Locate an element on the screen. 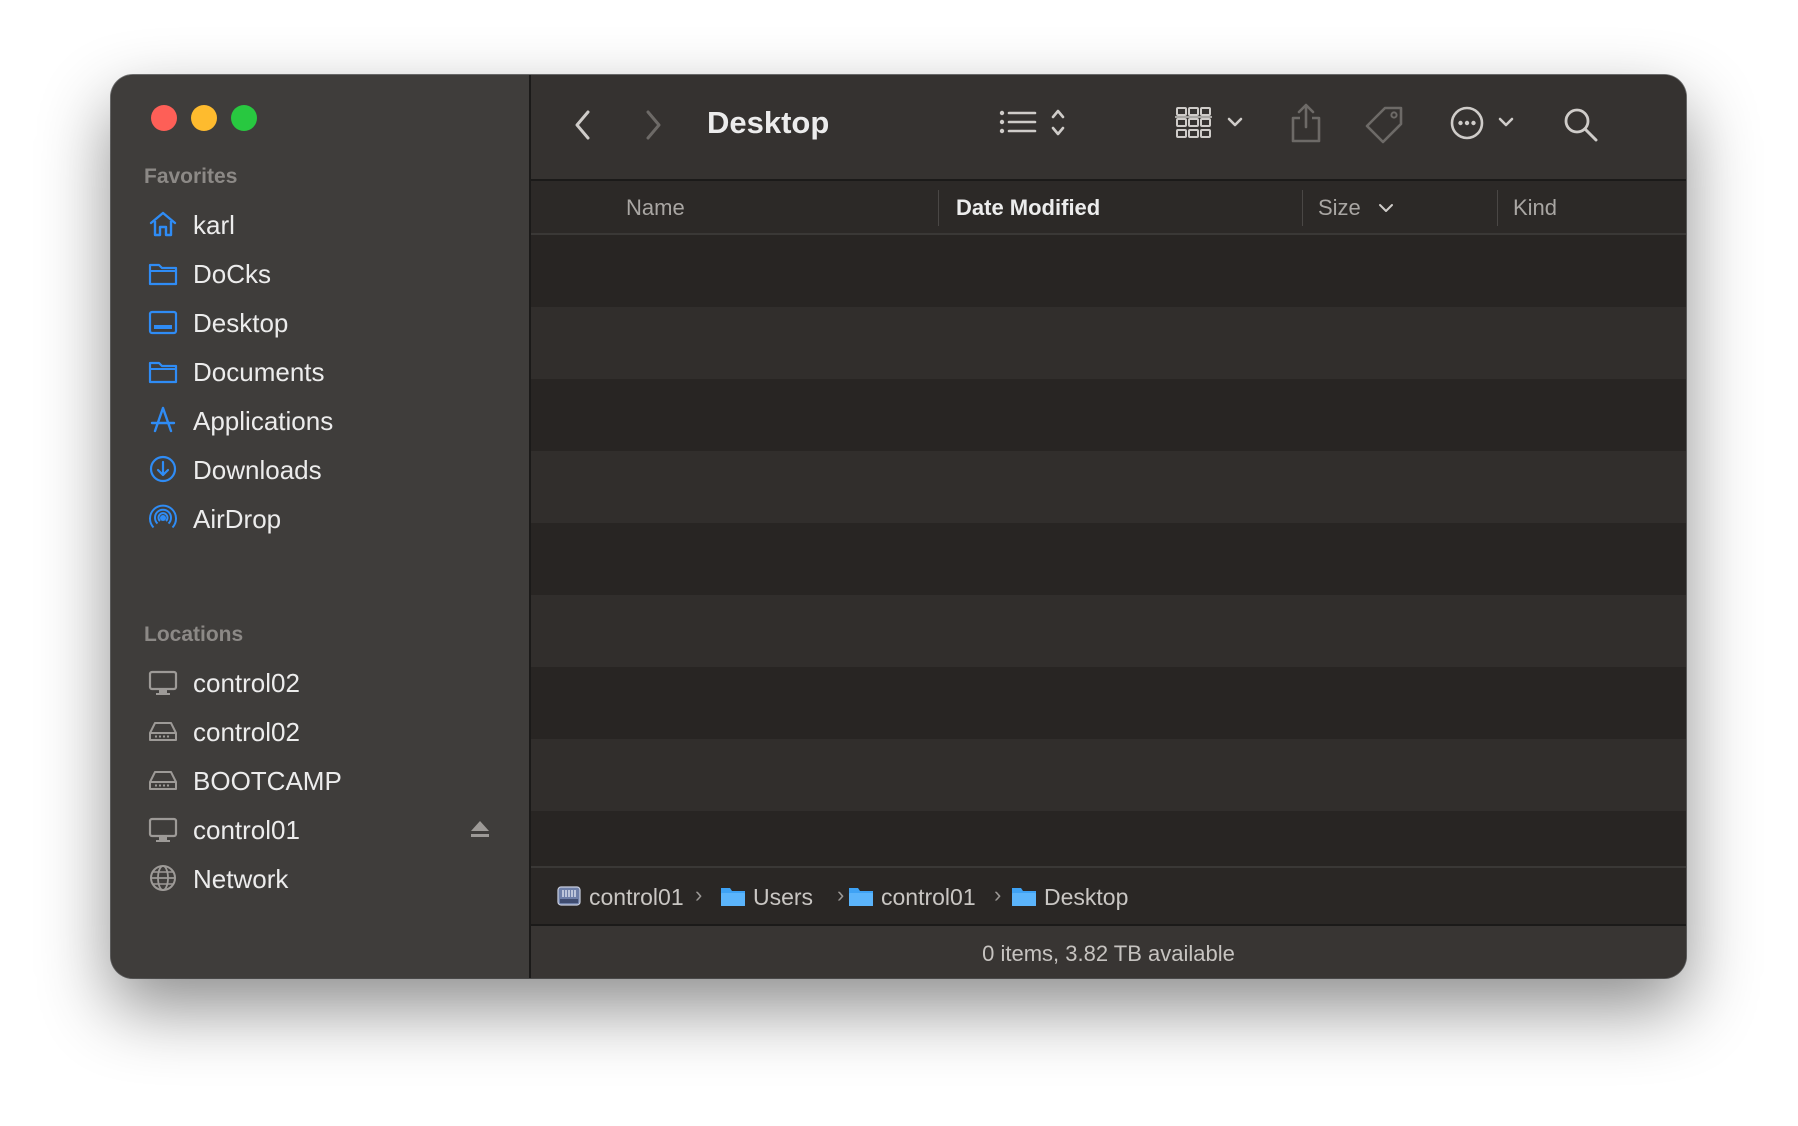 Image resolution: width=1798 pixels, height=1126 pixels. sidebar-item-desktop: Desktop is located at coordinates (326, 321).